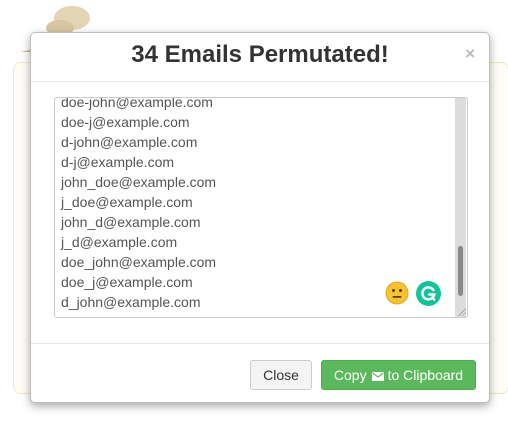  Describe the element at coordinates (127, 282) in the screenshot. I see `email-line: doe_j@example.com` at that location.